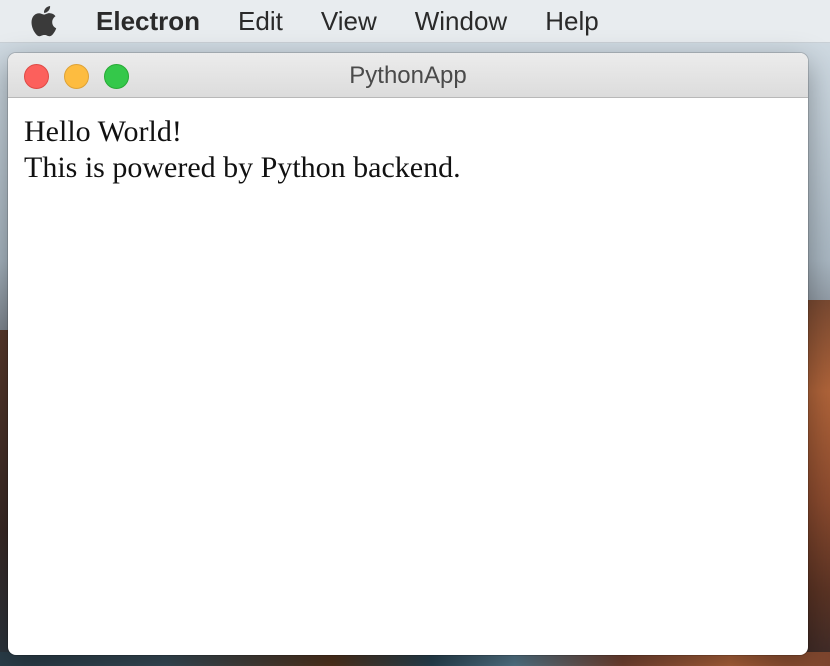 The image size is (830, 666). Describe the element at coordinates (103, 131) in the screenshot. I see `greeting-text: Hello World!` at that location.